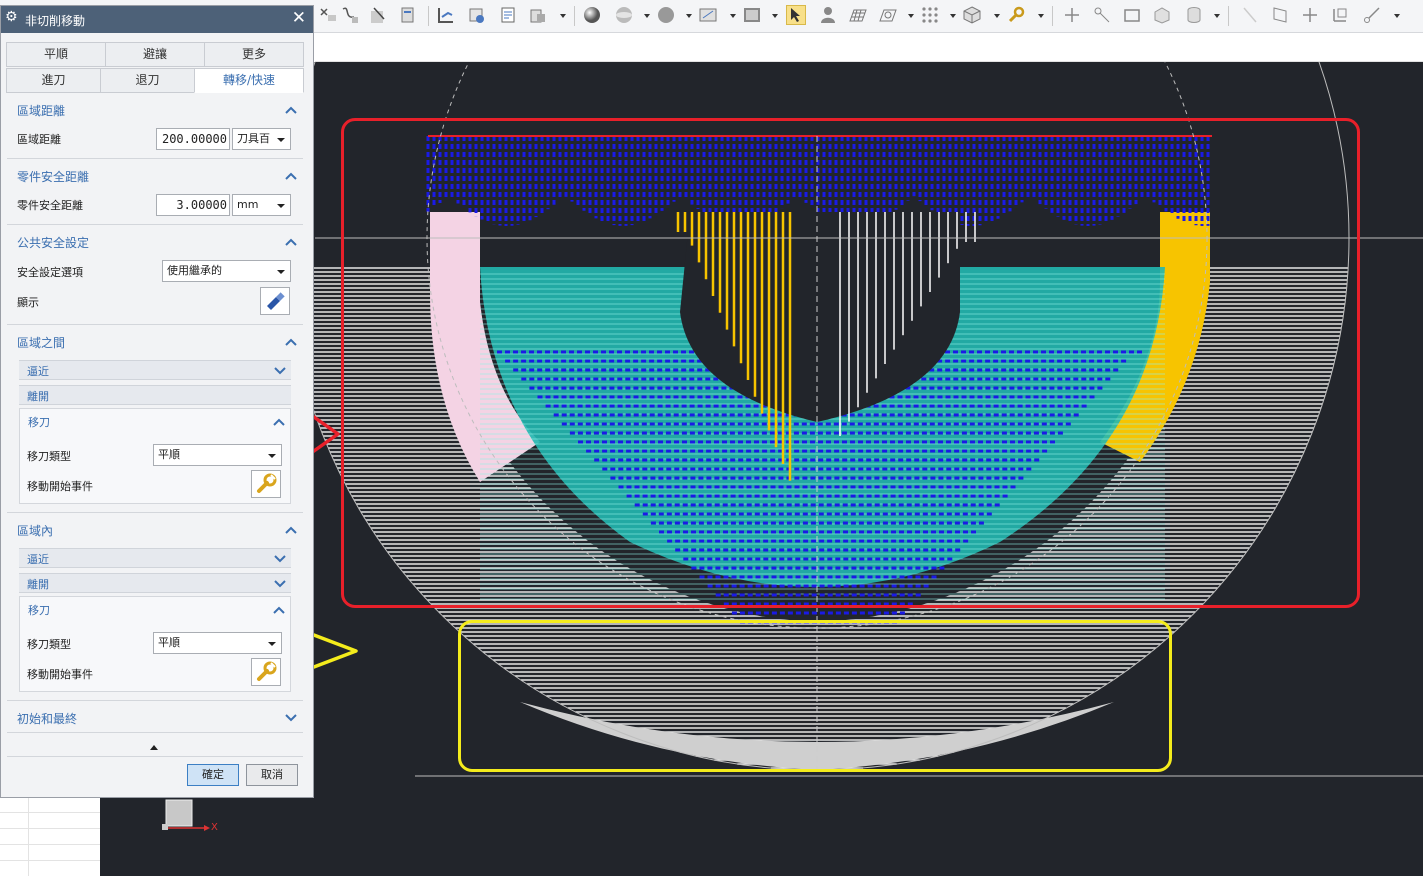 The image size is (1423, 876). What do you see at coordinates (47, 719) in the screenshot?
I see `section-title: 初始和最終` at bounding box center [47, 719].